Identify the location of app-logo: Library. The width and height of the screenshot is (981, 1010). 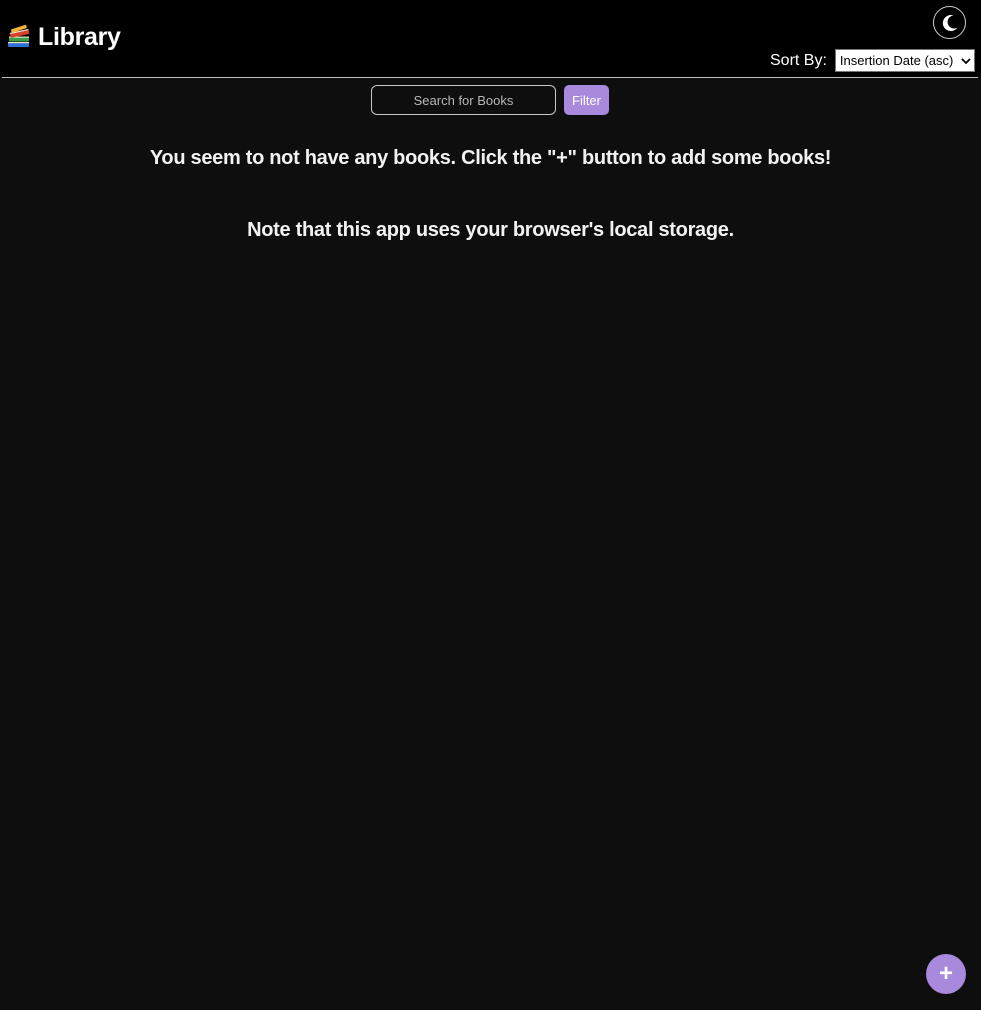
(63, 37).